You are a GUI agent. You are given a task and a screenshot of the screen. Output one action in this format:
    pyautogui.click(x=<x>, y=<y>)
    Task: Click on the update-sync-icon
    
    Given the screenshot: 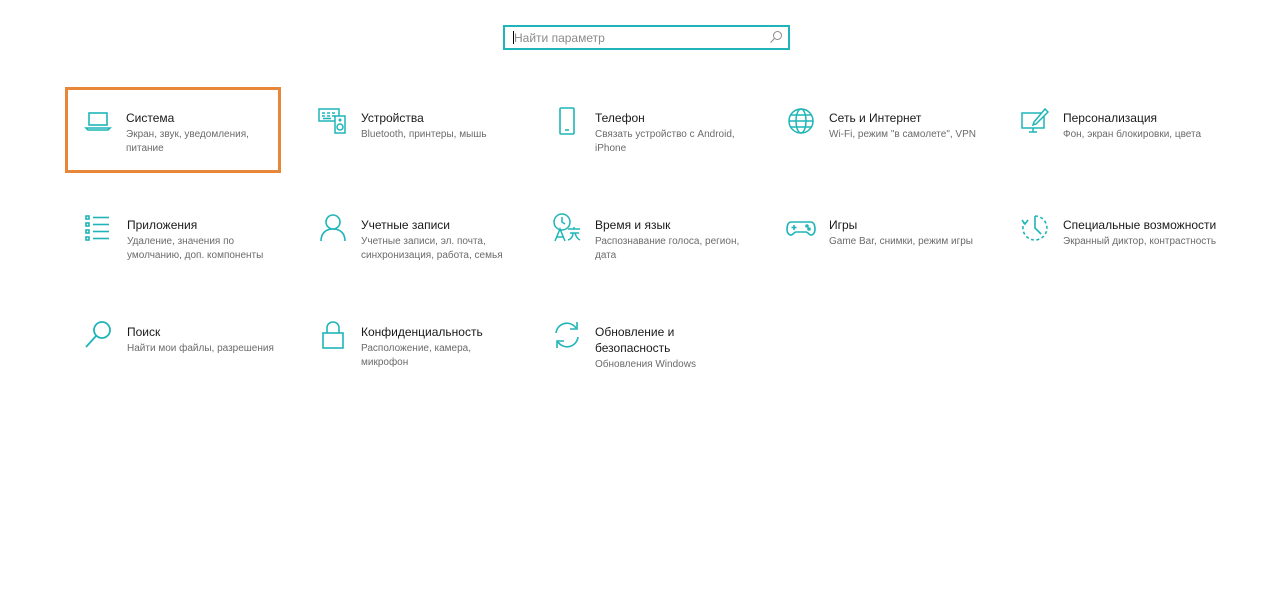 What is the action you would take?
    pyautogui.click(x=567, y=335)
    